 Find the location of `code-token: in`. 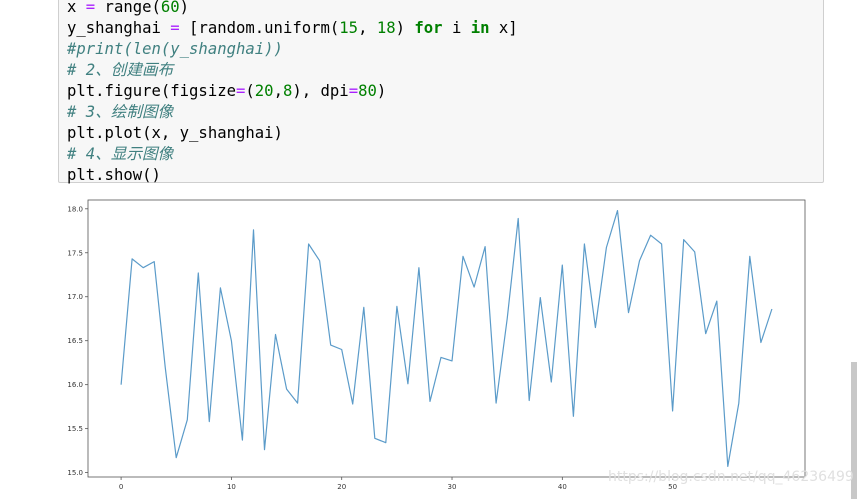

code-token: in is located at coordinates (480, 28).